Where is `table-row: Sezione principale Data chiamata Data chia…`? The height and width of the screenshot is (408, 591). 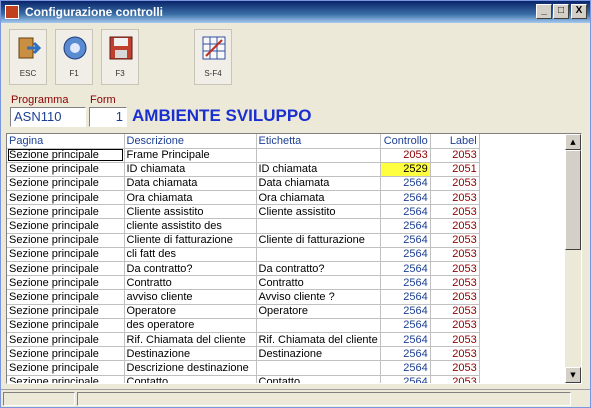 table-row: Sezione principale Data chiamata Data chia… is located at coordinates (243, 184).